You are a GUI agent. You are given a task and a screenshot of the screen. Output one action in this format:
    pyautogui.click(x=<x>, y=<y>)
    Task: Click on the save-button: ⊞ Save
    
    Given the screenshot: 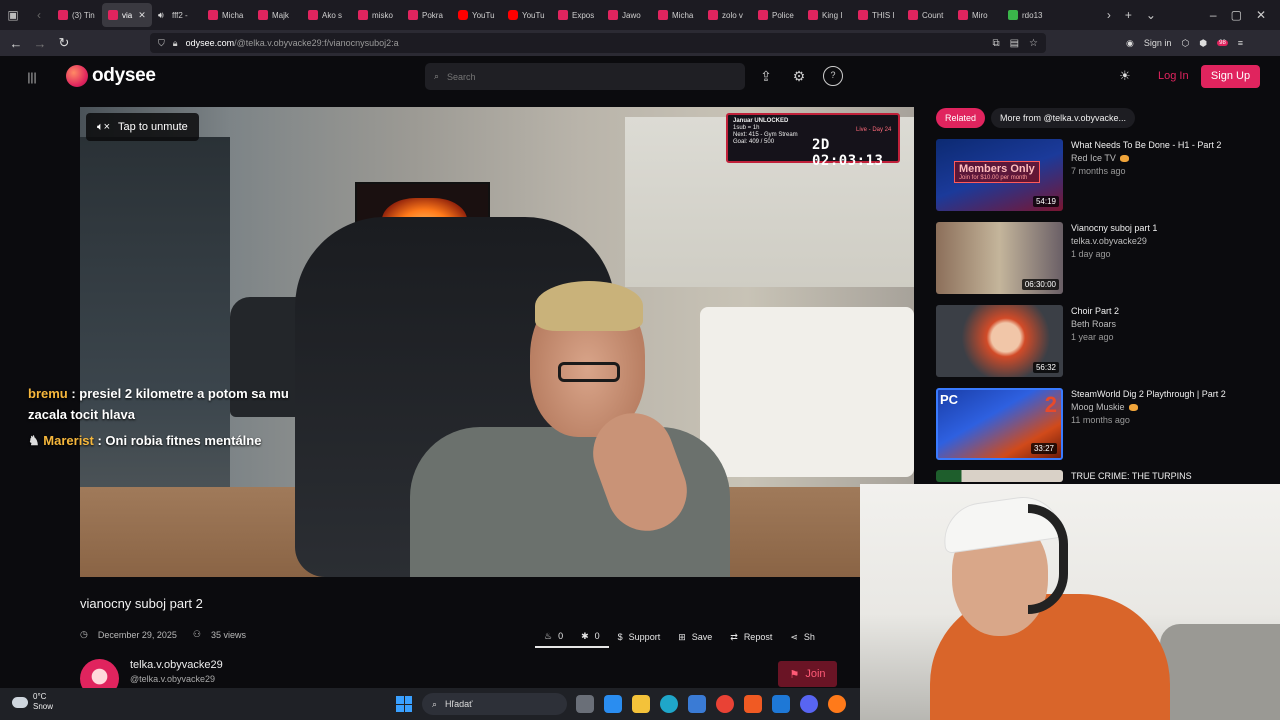 What is the action you would take?
    pyautogui.click(x=695, y=637)
    